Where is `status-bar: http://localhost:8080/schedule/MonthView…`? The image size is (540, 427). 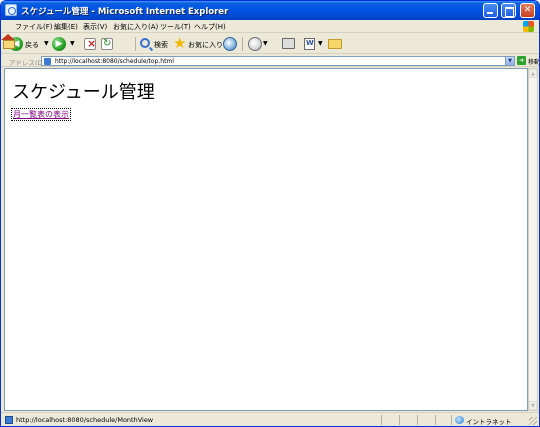 status-bar: http://localhost:8080/schedule/MonthView… is located at coordinates (270, 419).